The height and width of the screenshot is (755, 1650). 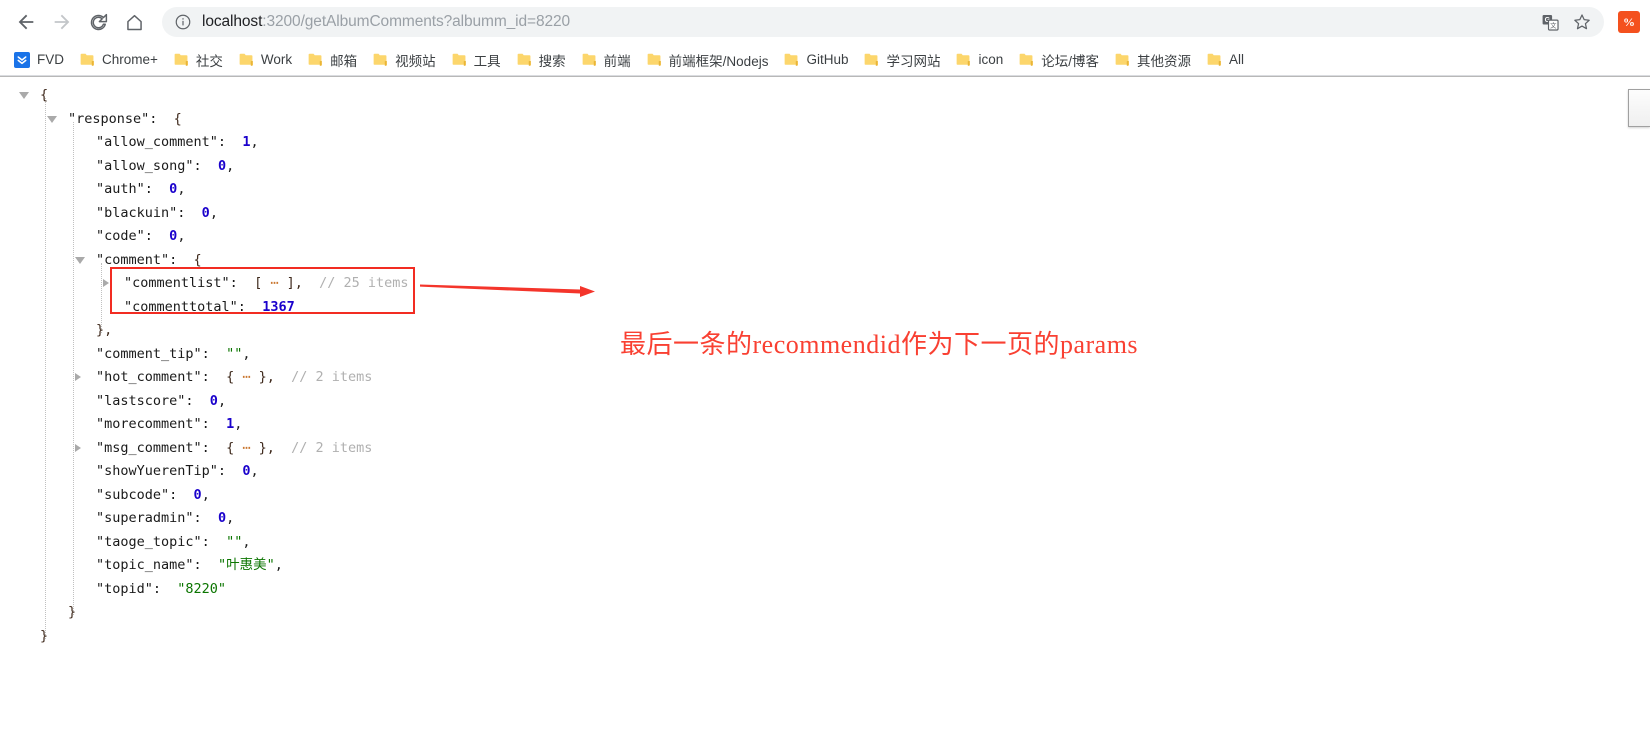 I want to click on json-collapsed-value: [ ⋯ ],, so click(x=278, y=283).